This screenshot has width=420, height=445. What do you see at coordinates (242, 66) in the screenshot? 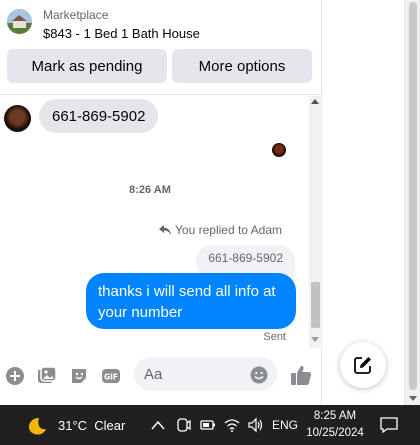
I see `more-options-button: More options` at bounding box center [242, 66].